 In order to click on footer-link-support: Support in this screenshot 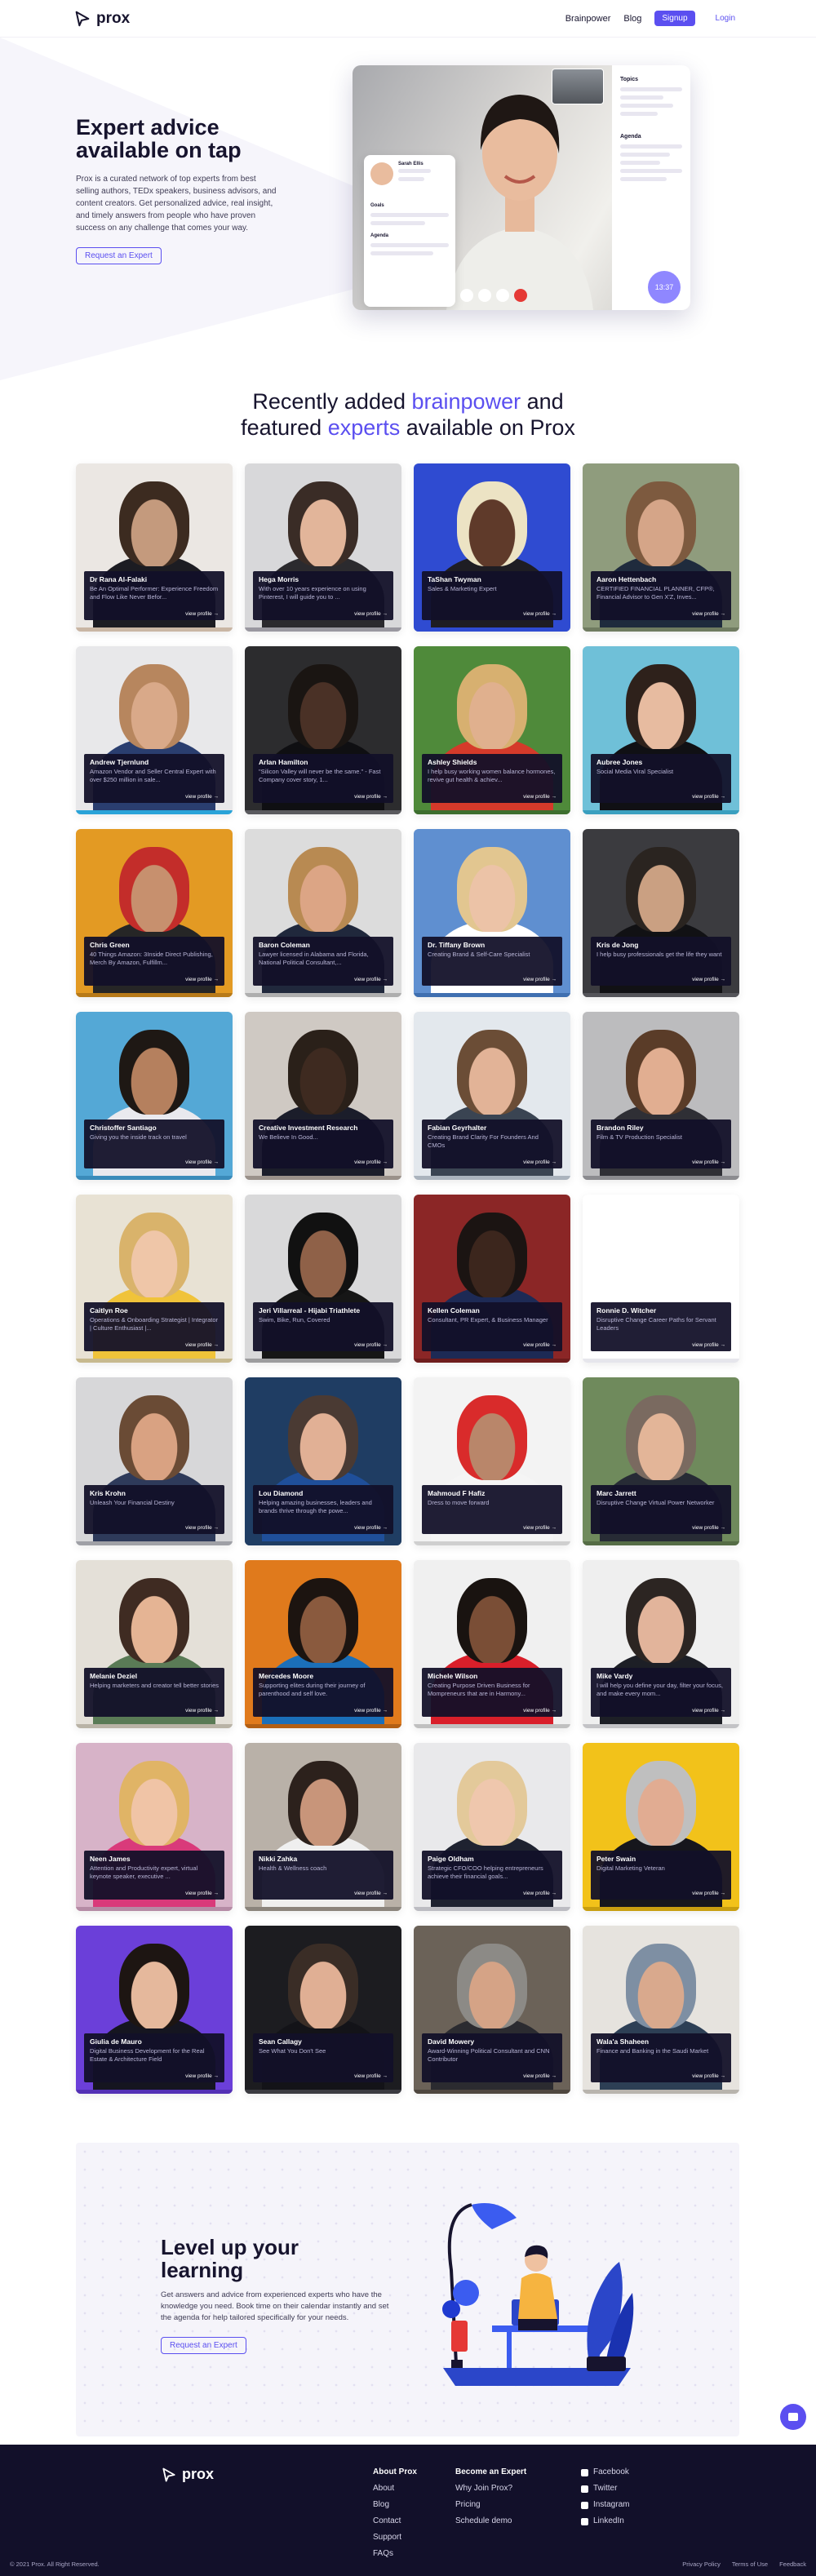, I will do `click(387, 2537)`.